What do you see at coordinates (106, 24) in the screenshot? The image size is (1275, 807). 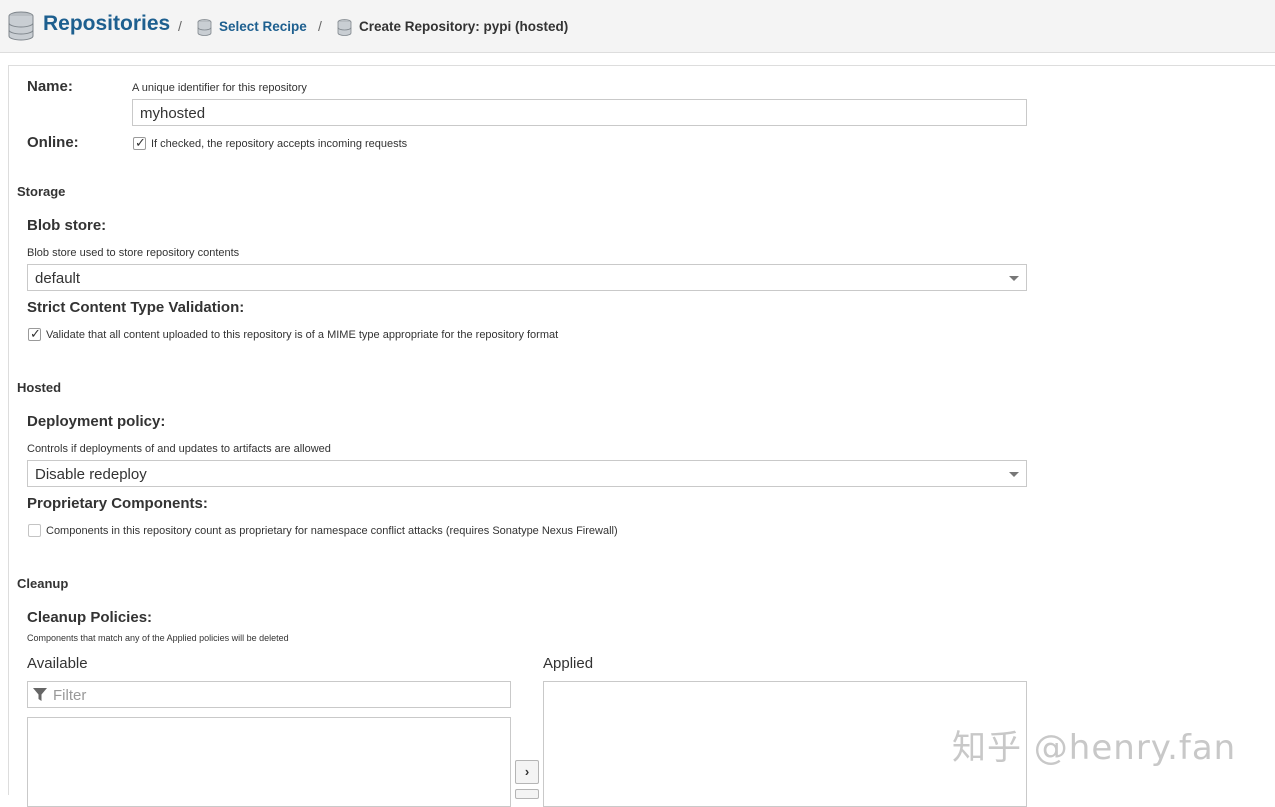 I see `breadcrumb-repositories: Repositories` at bounding box center [106, 24].